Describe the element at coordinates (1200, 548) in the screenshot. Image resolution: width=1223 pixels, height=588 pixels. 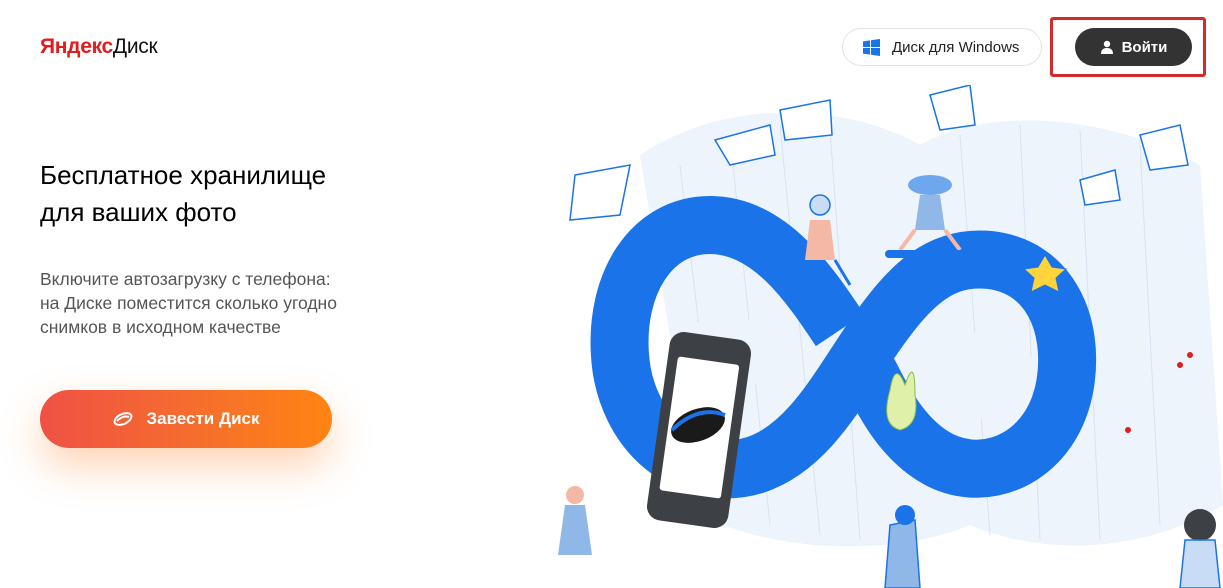
I see `character-bottom-right` at that location.